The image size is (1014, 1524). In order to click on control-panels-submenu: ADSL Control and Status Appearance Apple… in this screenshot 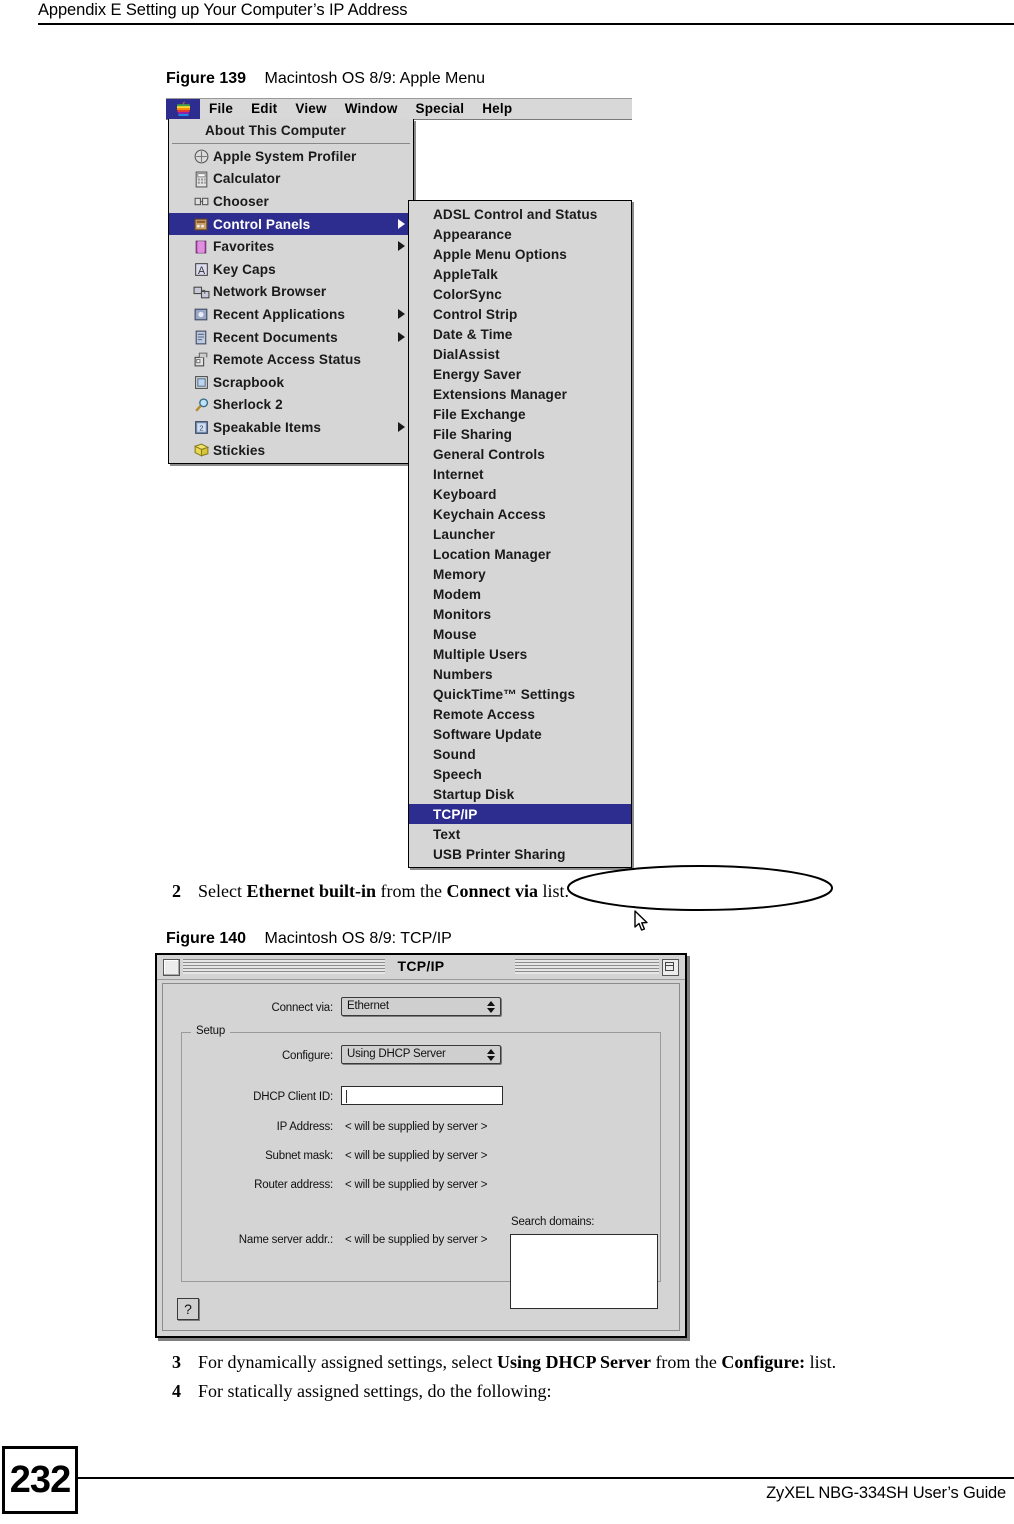, I will do `click(520, 534)`.